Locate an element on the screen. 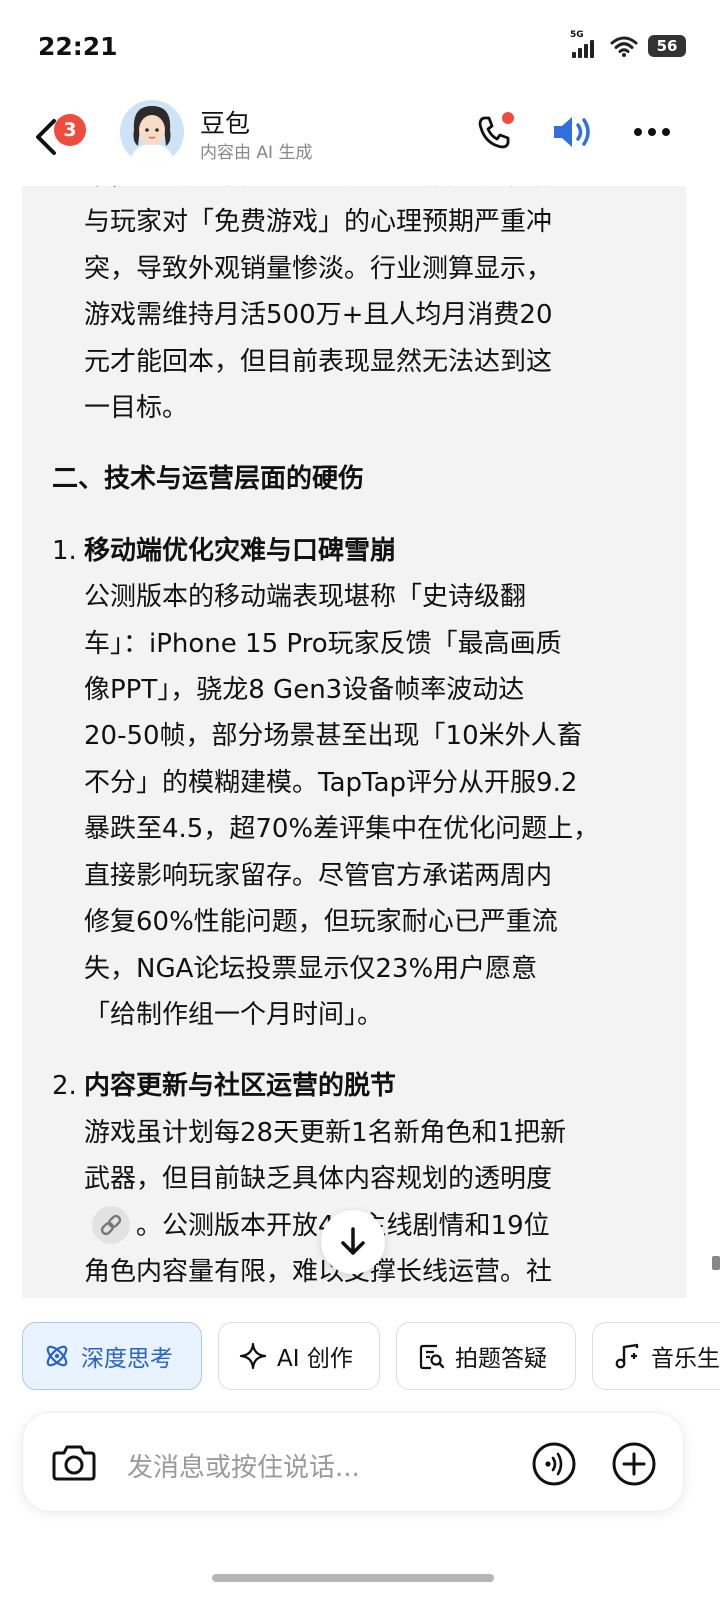 This screenshot has width=720, height=1600. text-line: 暴跌至4.5，超70%差评集中在优化问题上， is located at coordinates (342, 829).